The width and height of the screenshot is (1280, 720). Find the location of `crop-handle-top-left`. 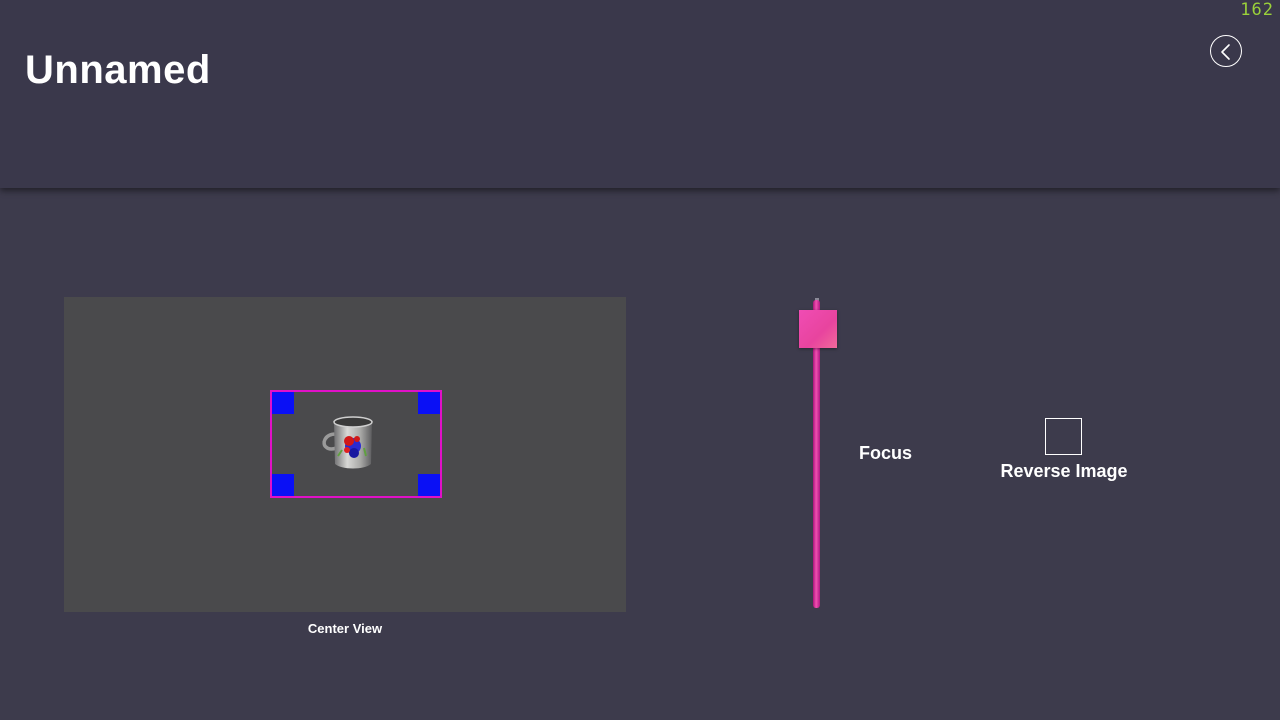

crop-handle-top-left is located at coordinates (283, 403).